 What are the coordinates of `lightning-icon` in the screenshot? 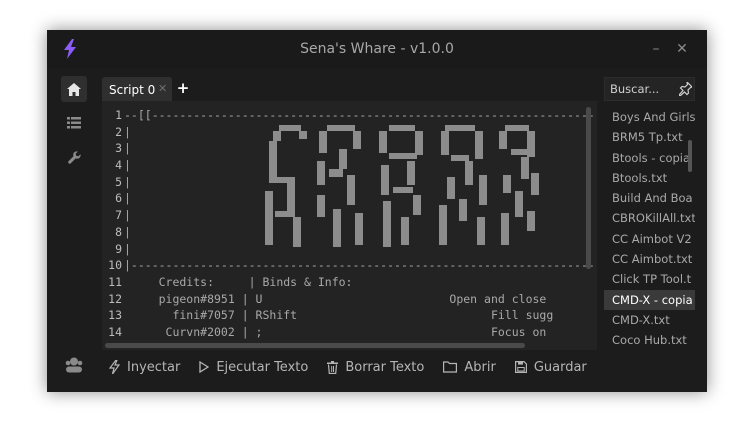 It's located at (114, 367).